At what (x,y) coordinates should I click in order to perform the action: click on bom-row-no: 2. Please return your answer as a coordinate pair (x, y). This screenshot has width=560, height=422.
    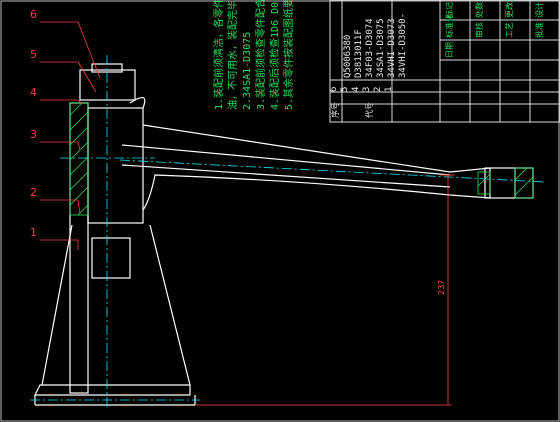
    Looking at the image, I should click on (378, 89).